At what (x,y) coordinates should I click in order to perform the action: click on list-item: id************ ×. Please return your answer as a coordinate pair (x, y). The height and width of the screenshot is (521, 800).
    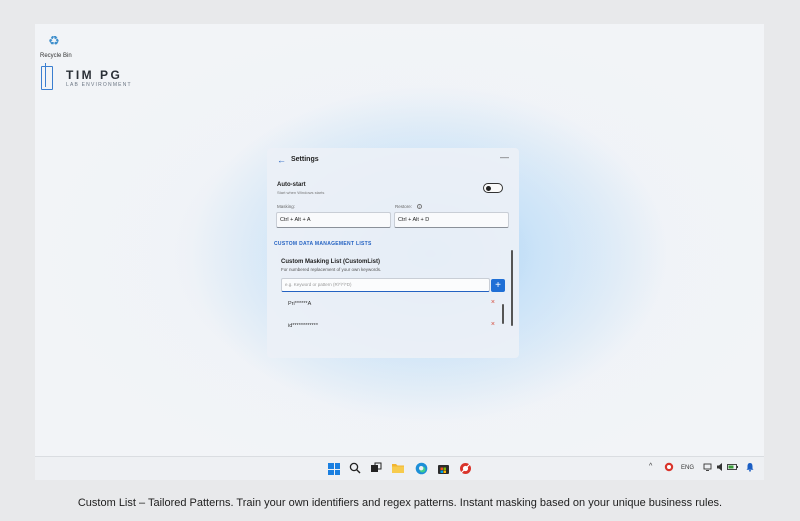
    Looking at the image, I should click on (391, 327).